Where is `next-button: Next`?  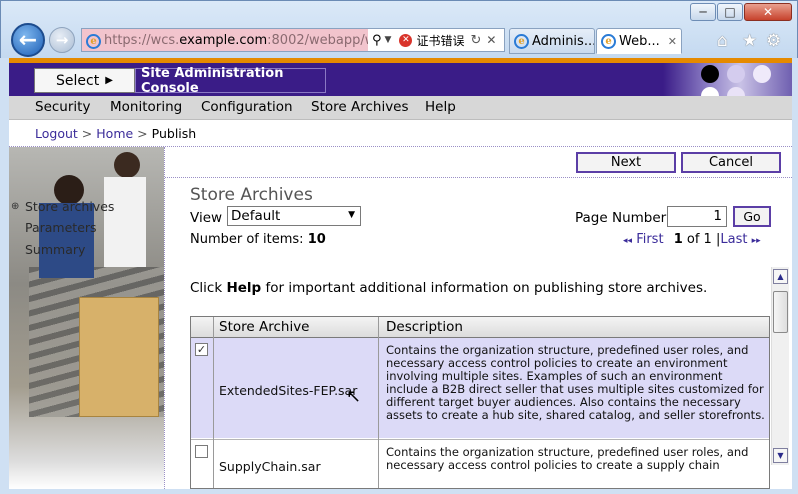
next-button: Next is located at coordinates (626, 162).